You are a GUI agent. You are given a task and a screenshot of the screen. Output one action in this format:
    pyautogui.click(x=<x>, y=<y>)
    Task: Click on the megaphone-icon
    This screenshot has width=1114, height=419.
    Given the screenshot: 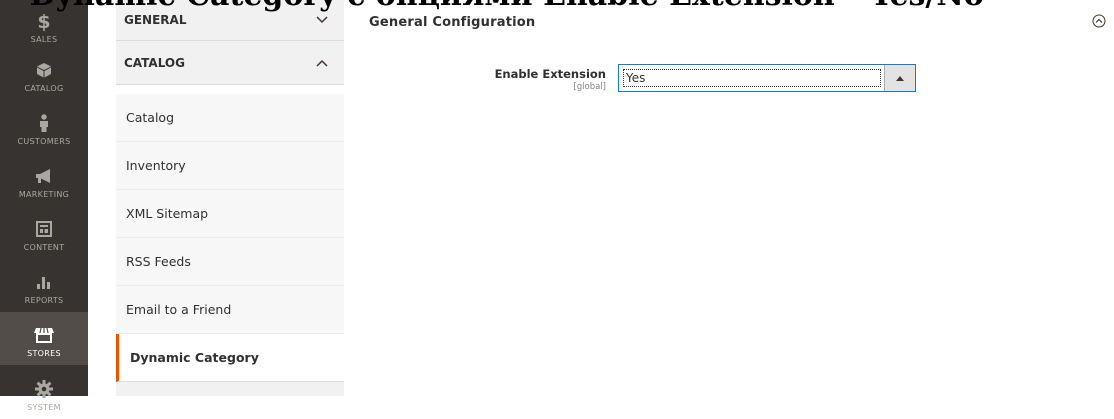 What is the action you would take?
    pyautogui.click(x=44, y=176)
    